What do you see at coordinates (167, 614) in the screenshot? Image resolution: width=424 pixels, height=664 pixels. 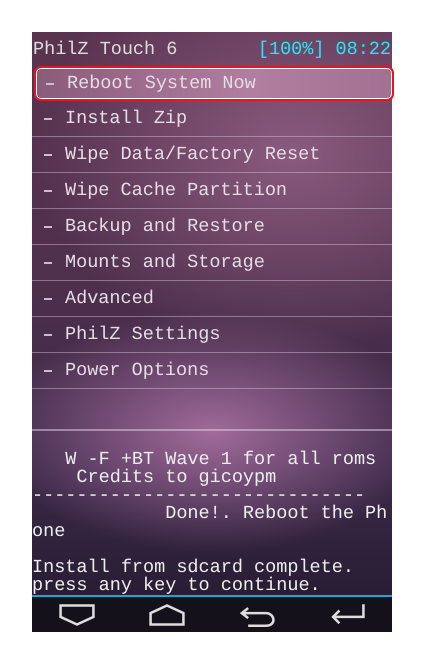 I see `home-icon` at bounding box center [167, 614].